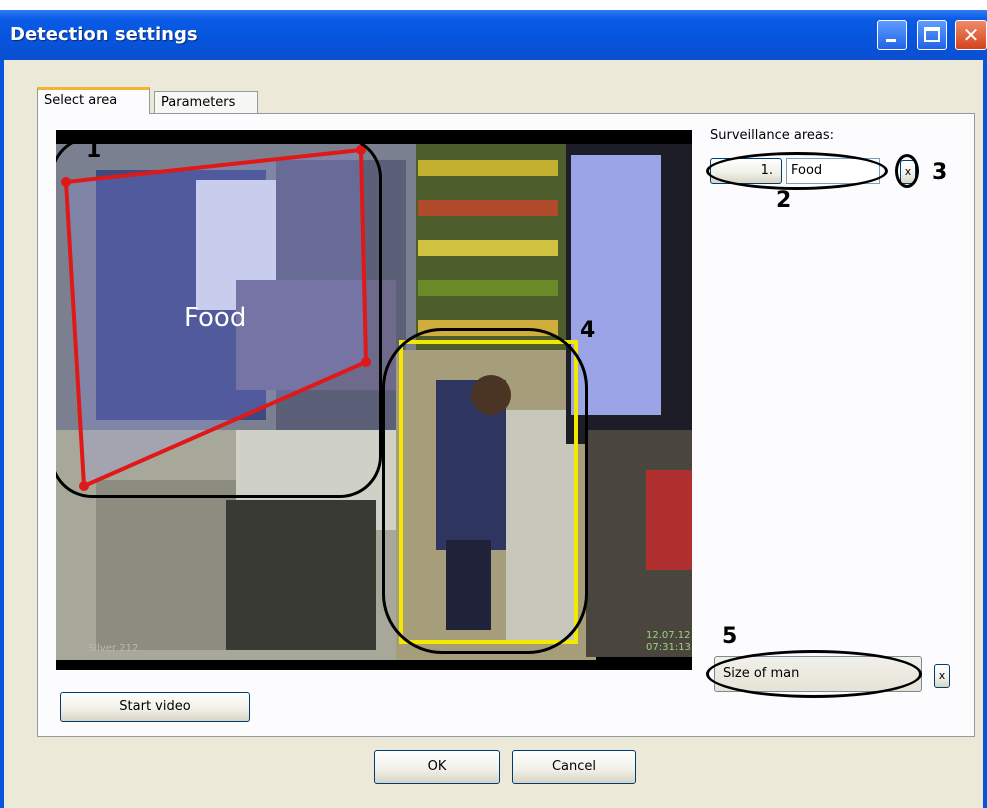 This screenshot has height=808, width=987. I want to click on size-of-man-button: Size of man, so click(818, 674).